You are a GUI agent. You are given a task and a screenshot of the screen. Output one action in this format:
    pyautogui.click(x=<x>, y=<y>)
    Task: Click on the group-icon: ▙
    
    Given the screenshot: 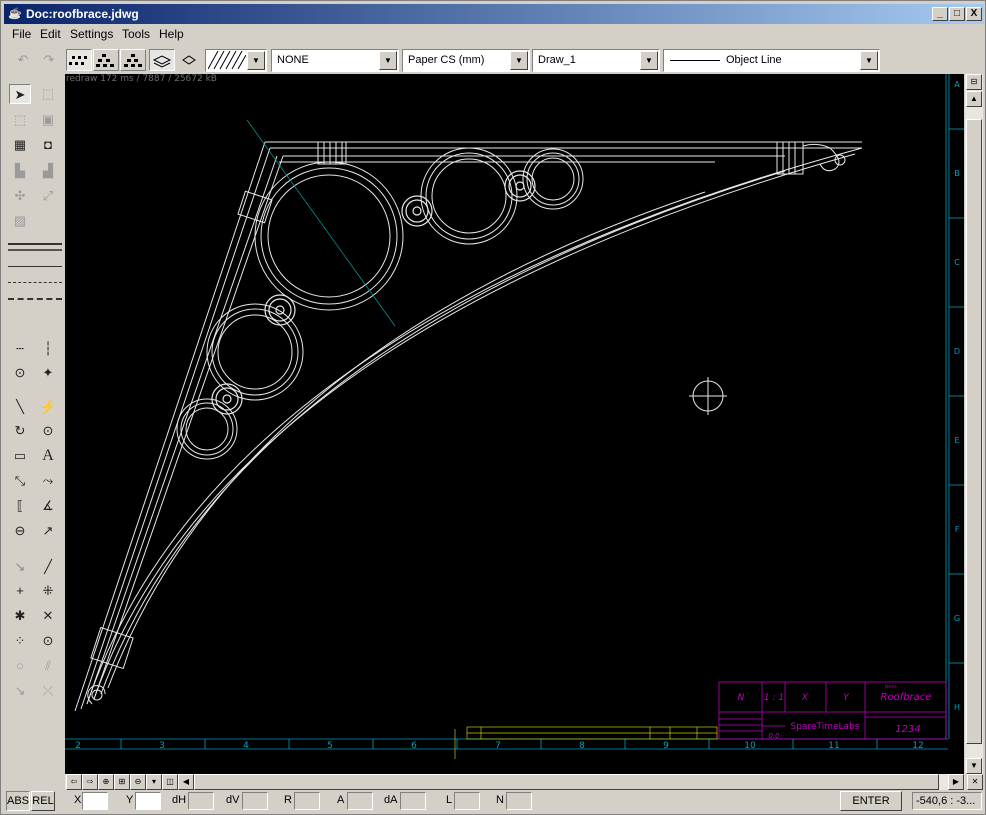 What is the action you would take?
    pyautogui.click(x=20, y=171)
    